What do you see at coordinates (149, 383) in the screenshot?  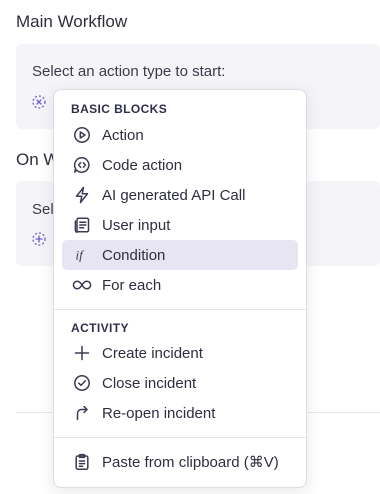 I see `menu-item-label: Close incident` at bounding box center [149, 383].